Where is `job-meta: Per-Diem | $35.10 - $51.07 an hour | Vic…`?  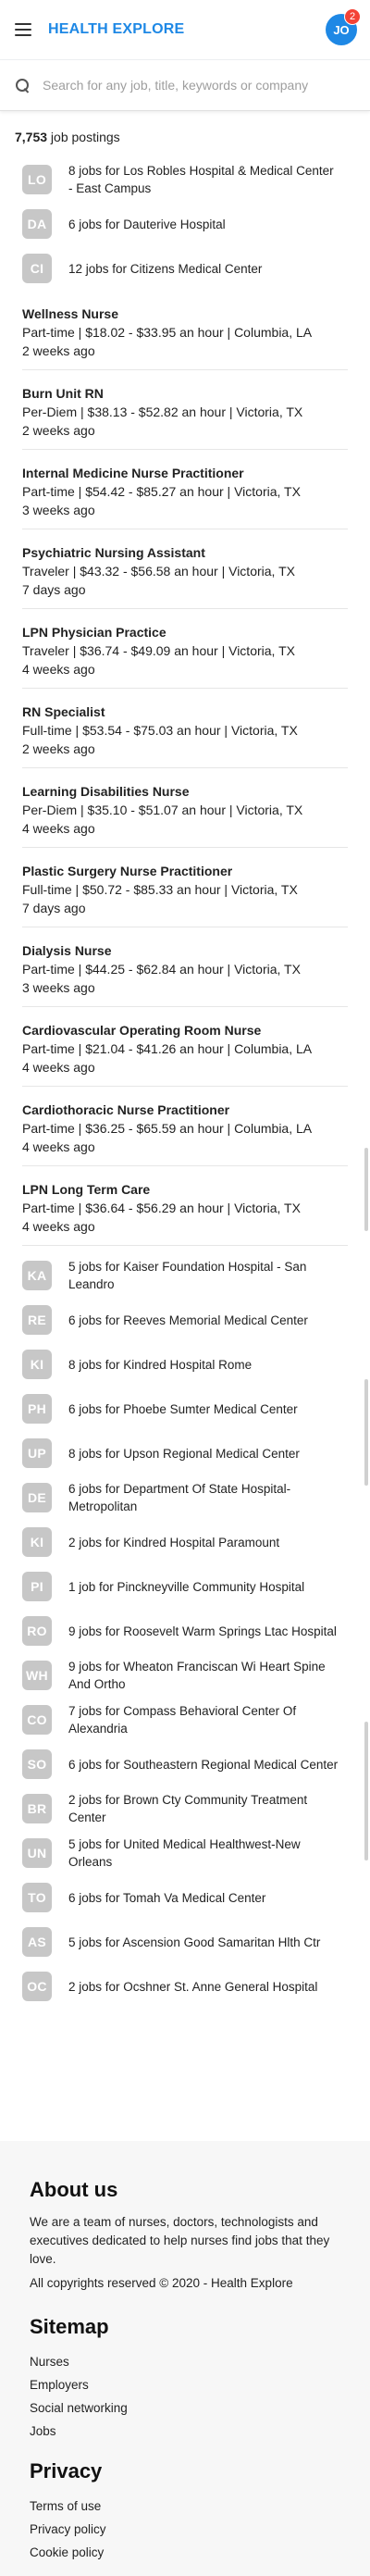 job-meta: Per-Diem | $35.10 - $51.07 an hour | Vic… is located at coordinates (162, 810).